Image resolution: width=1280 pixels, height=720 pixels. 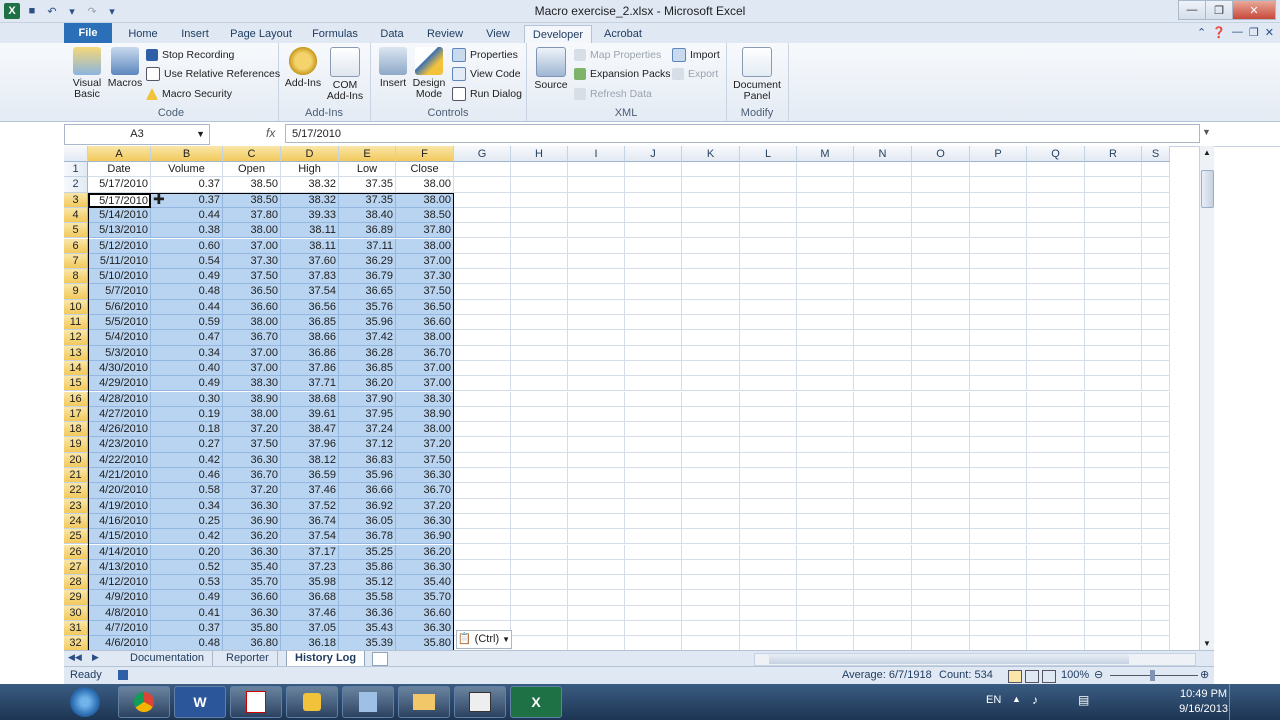 I want to click on data-cell: 5/4/2010, so click(x=119, y=338).